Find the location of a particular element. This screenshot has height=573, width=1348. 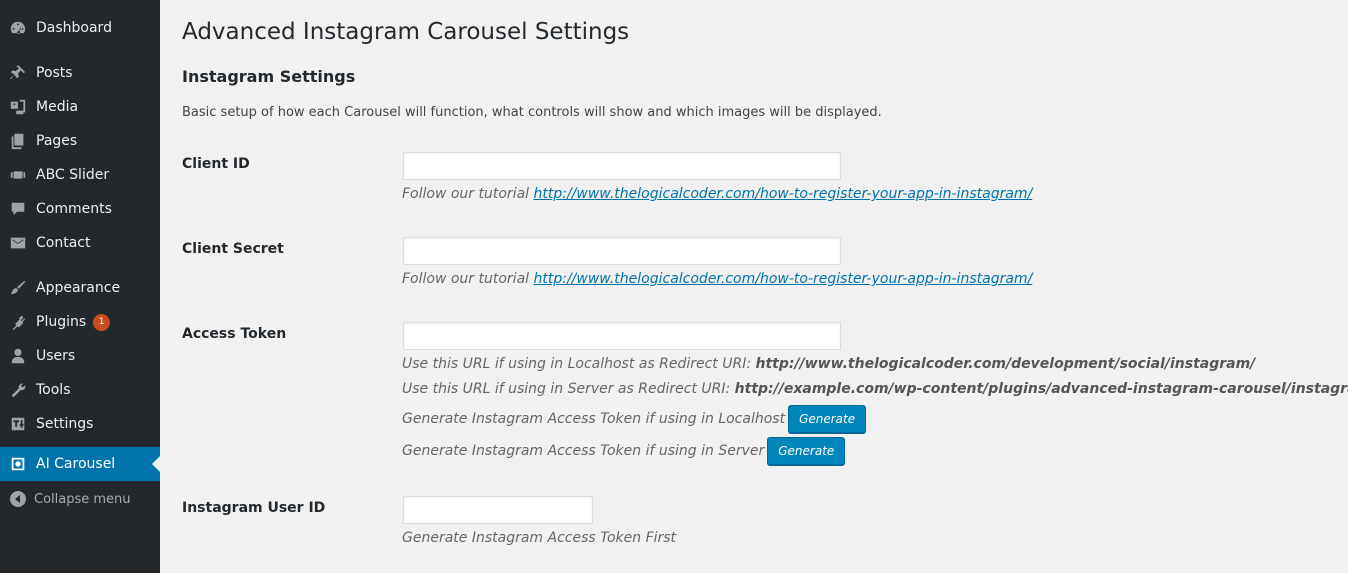

generate-server-button: Generate is located at coordinates (806, 451).